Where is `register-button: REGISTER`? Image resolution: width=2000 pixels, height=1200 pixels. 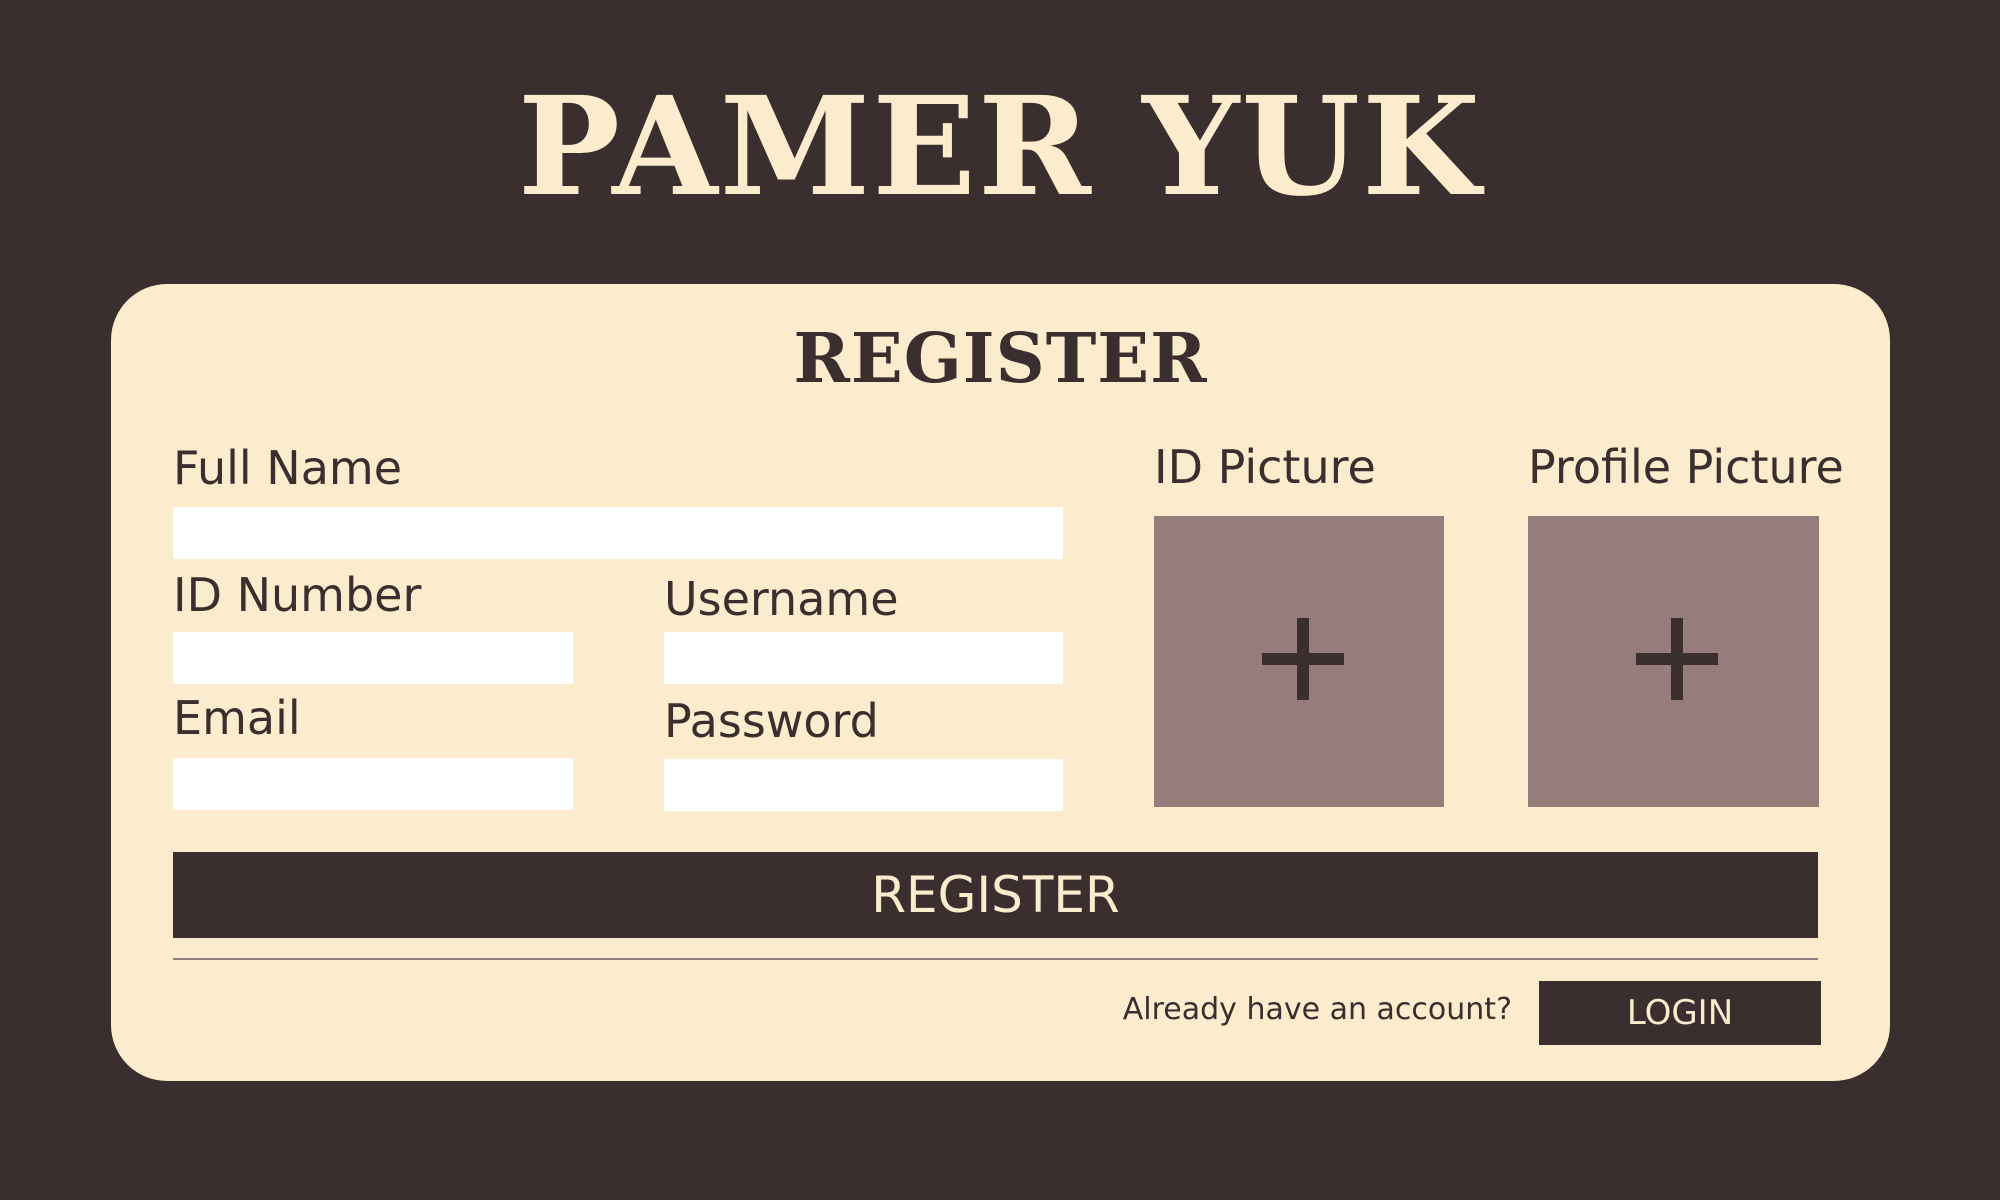
register-button: REGISTER is located at coordinates (995, 895).